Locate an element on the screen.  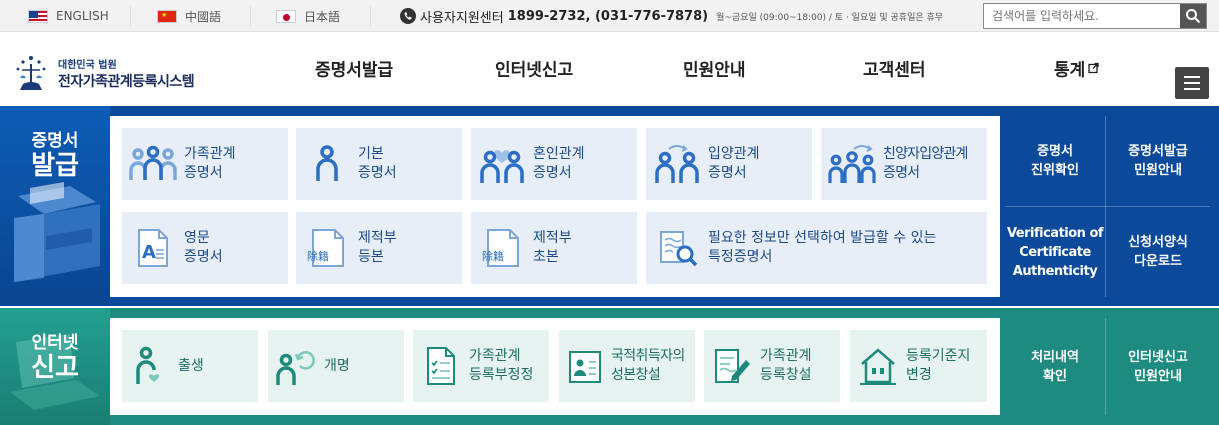
nav-civil-guide: 민원안내 is located at coordinates (714, 68).